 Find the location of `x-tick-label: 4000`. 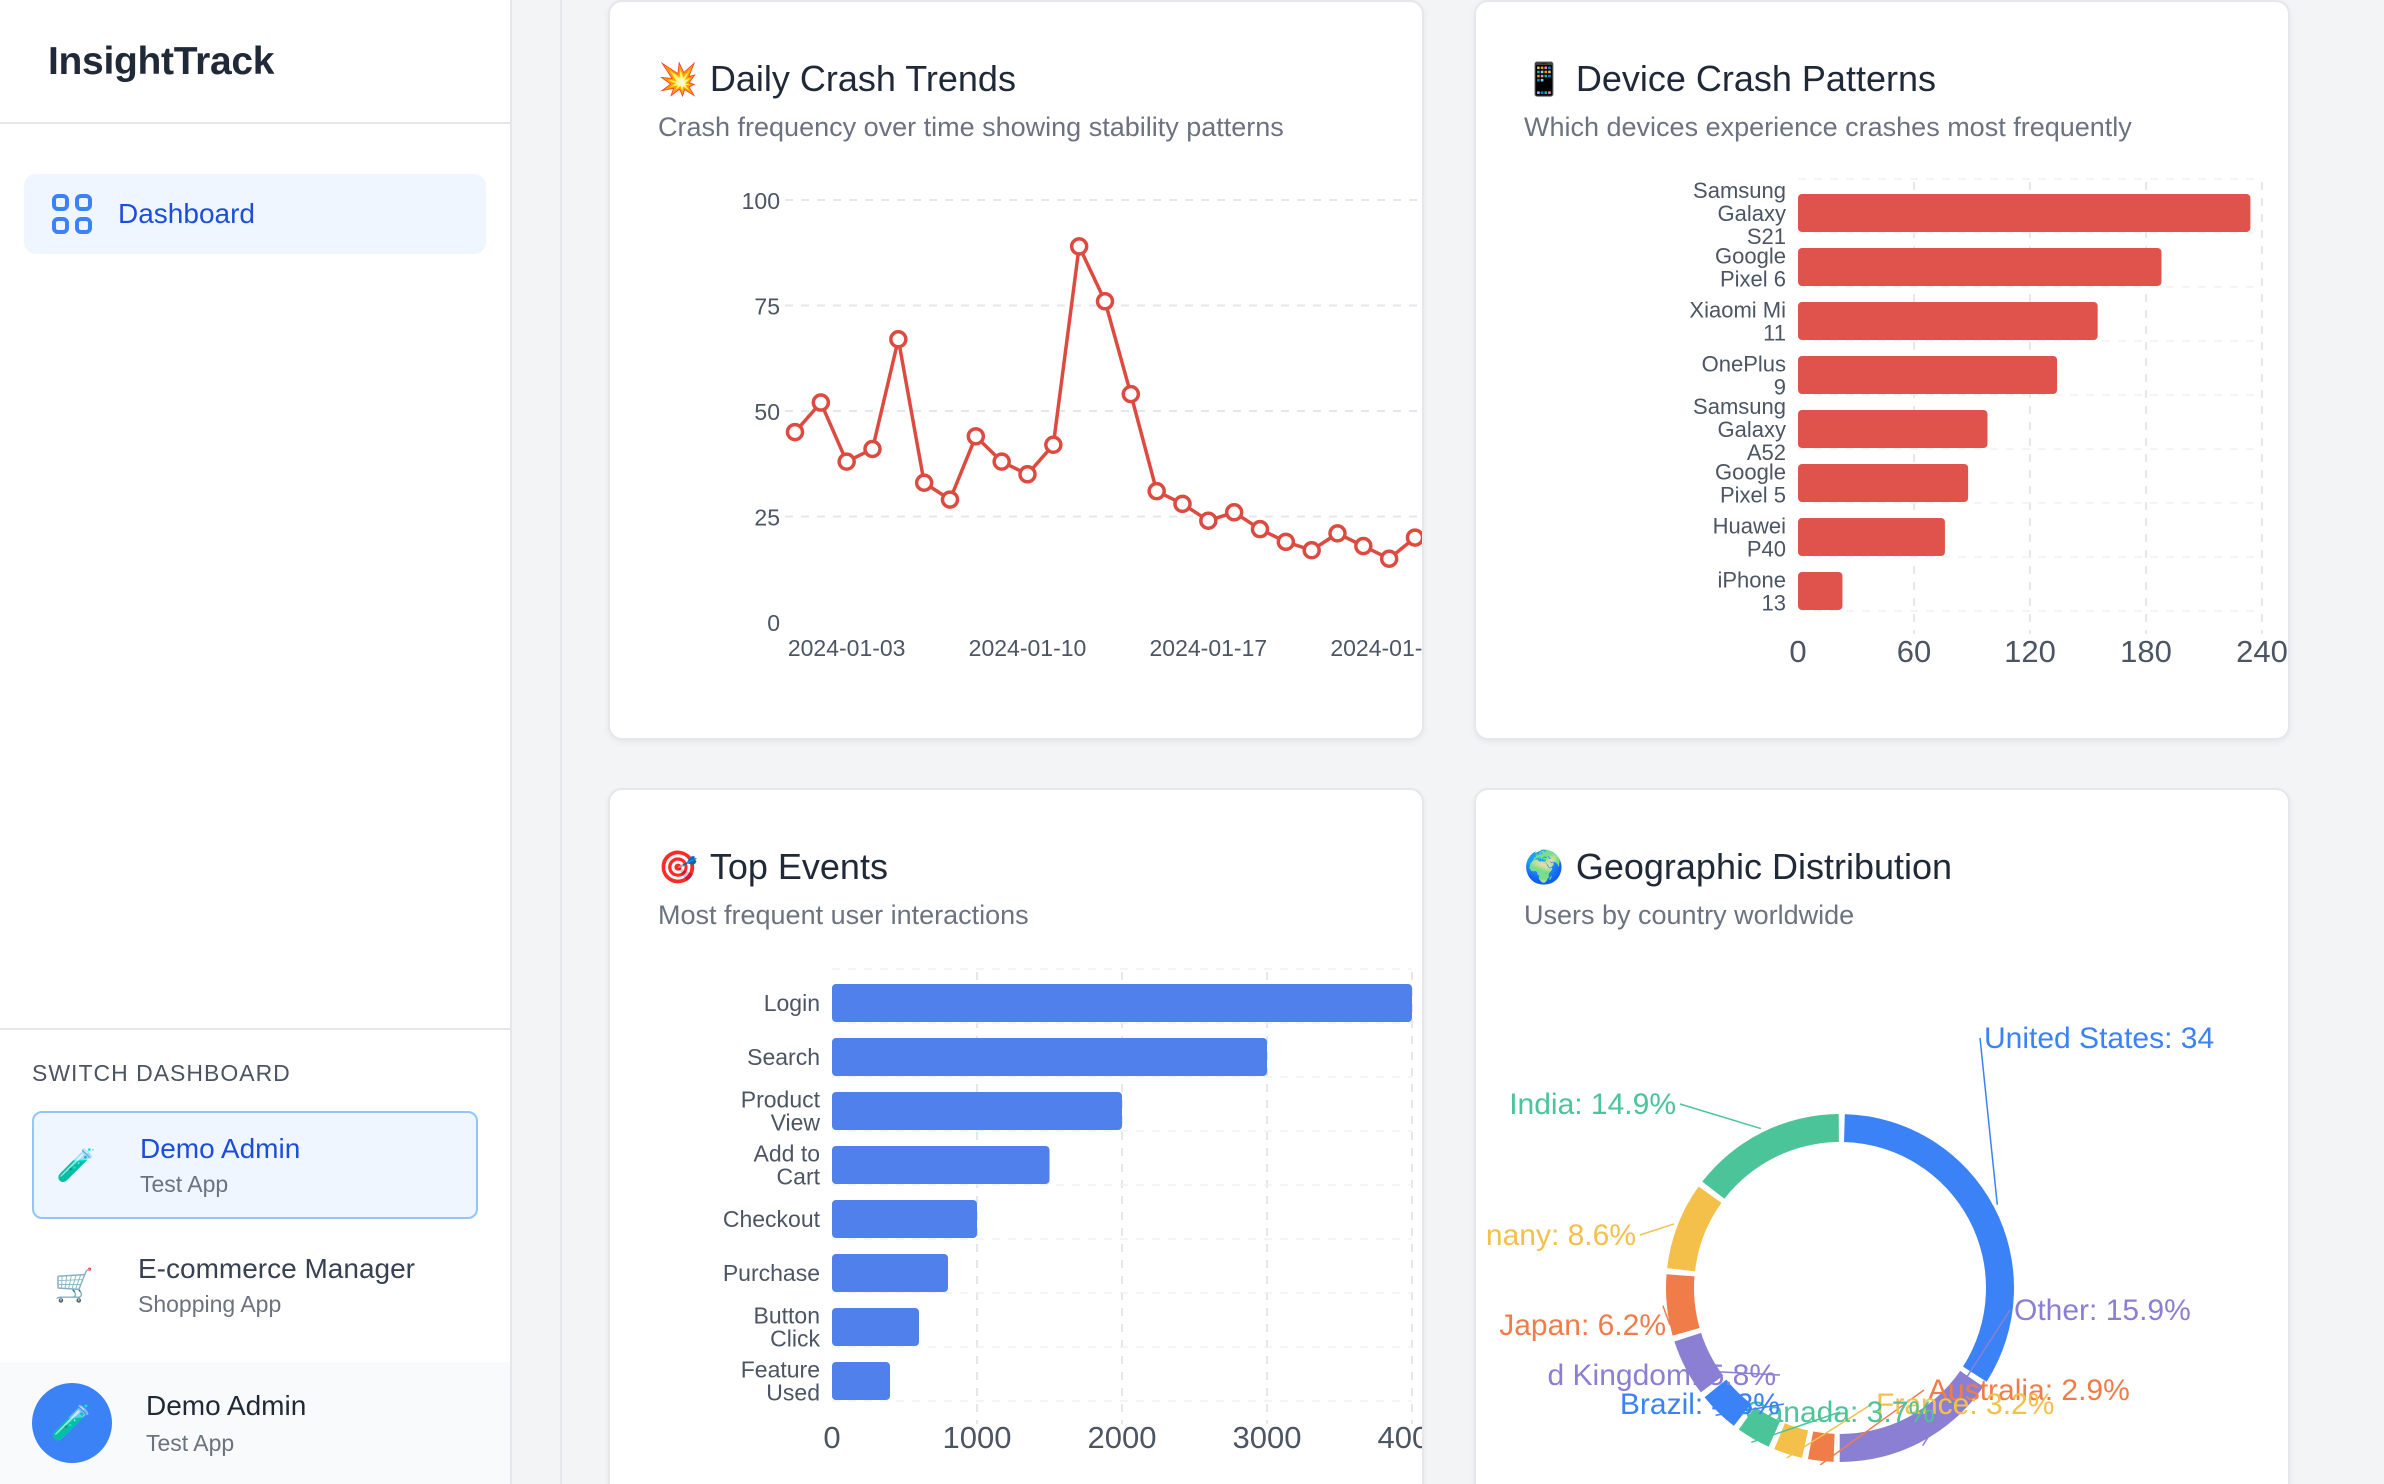

x-tick-label: 4000 is located at coordinates (1401, 1437).